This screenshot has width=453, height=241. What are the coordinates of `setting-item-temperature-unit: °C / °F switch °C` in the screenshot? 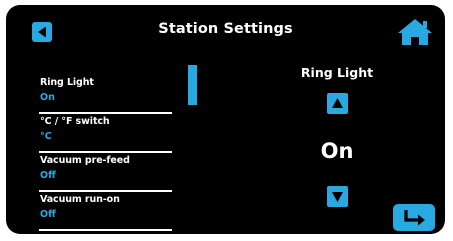 It's located at (105, 133).